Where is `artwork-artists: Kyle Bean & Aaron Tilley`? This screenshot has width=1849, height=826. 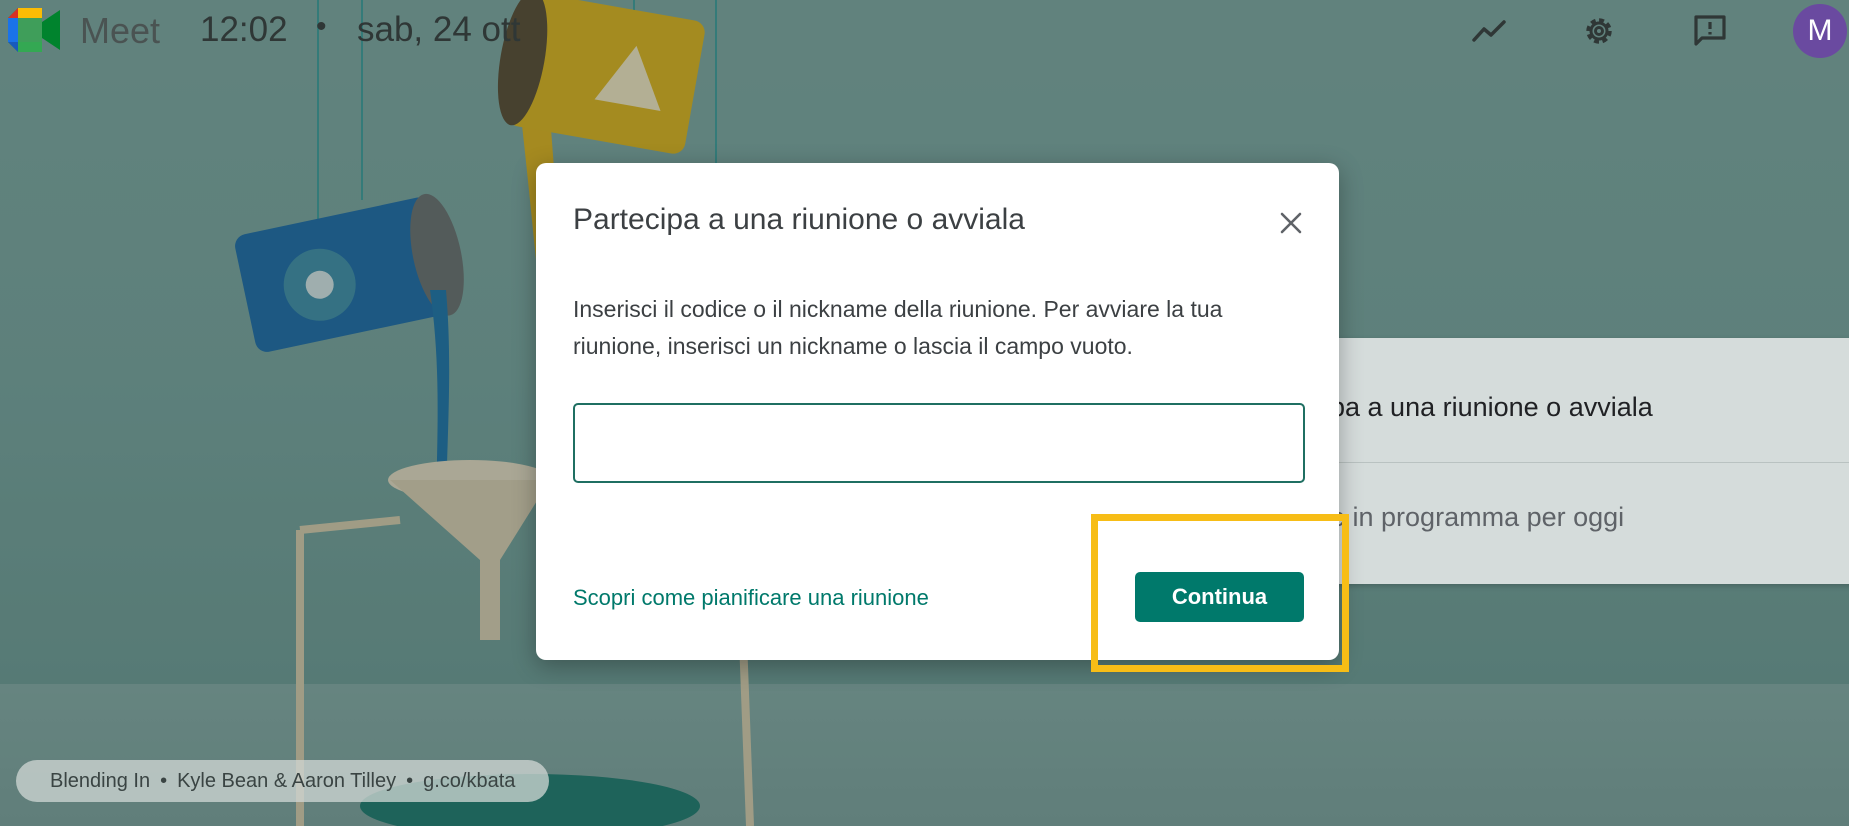
artwork-artists: Kyle Bean & Aaron Tilley is located at coordinates (287, 780).